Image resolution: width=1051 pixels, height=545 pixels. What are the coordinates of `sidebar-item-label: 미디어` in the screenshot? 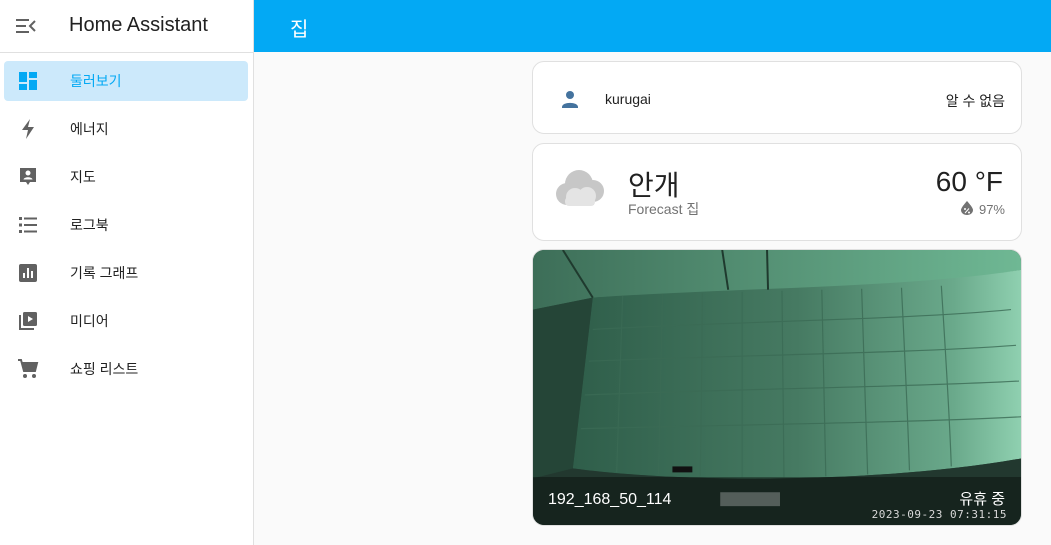 It's located at (89, 321).